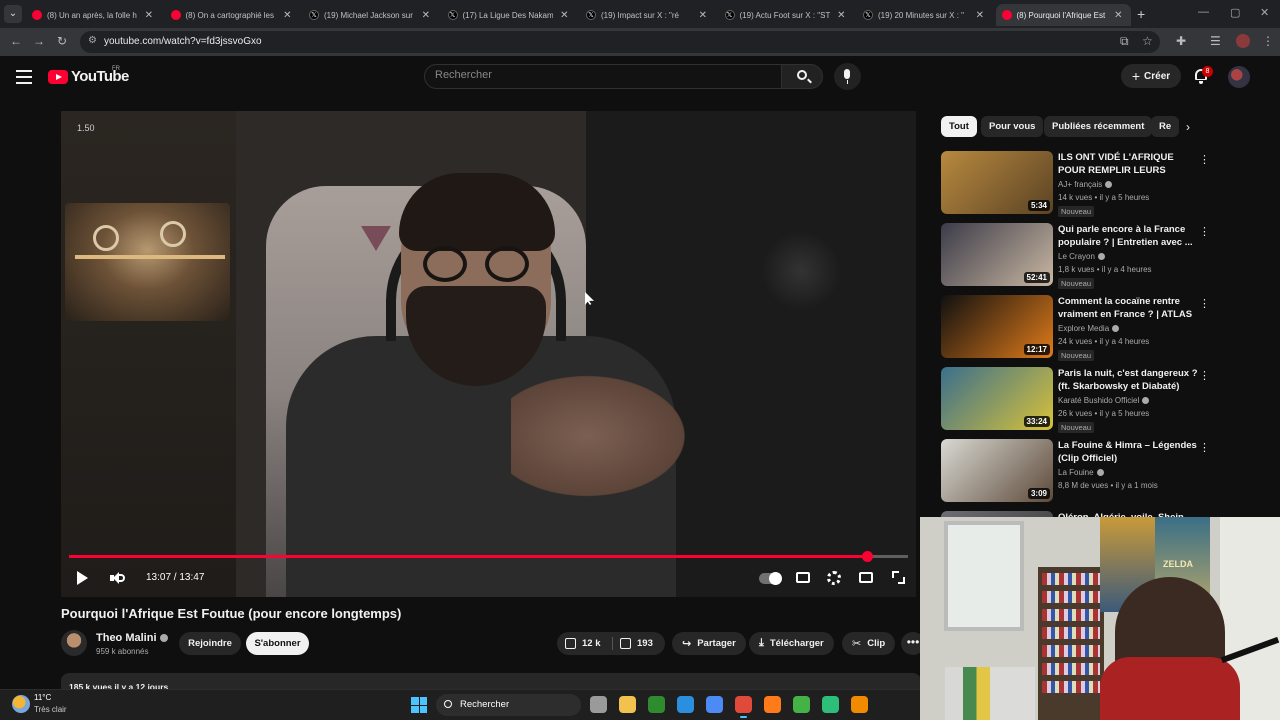 The width and height of the screenshot is (1280, 720). Describe the element at coordinates (1235, 12) in the screenshot. I see `maximize-icon: ▢` at that location.